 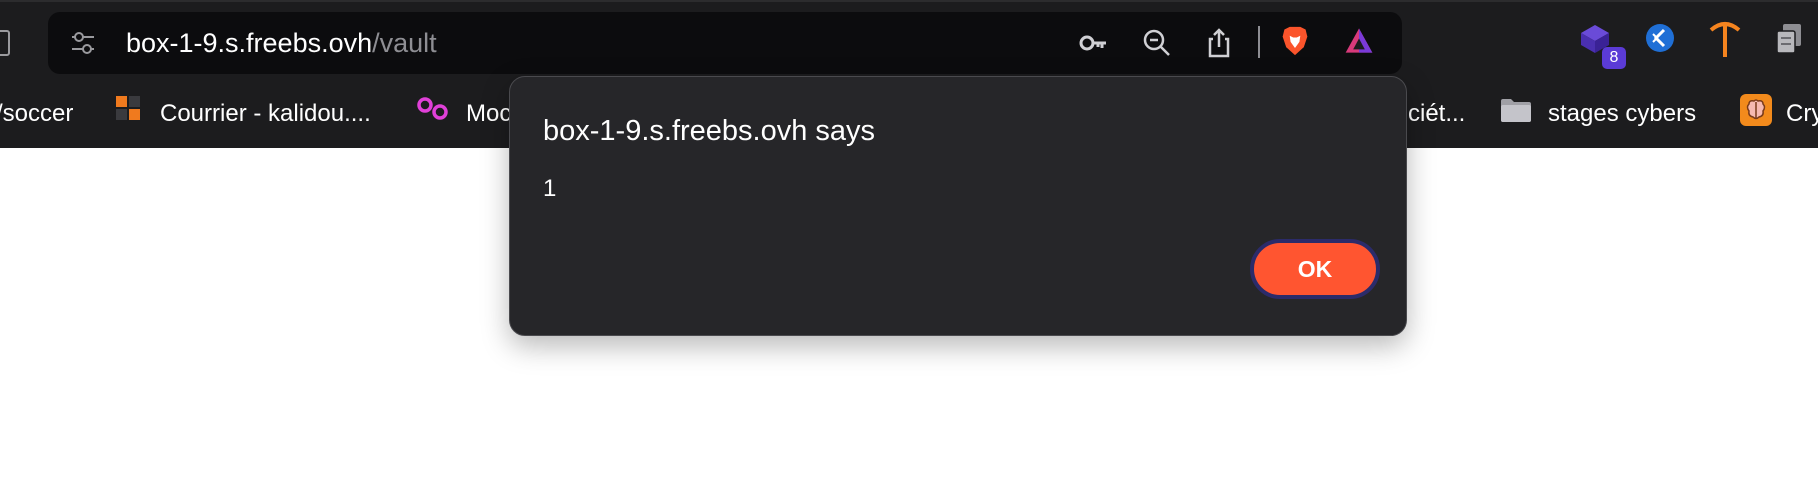 I want to click on url-text: box-1-9.s.freebs.ovh/vault, so click(x=281, y=43).